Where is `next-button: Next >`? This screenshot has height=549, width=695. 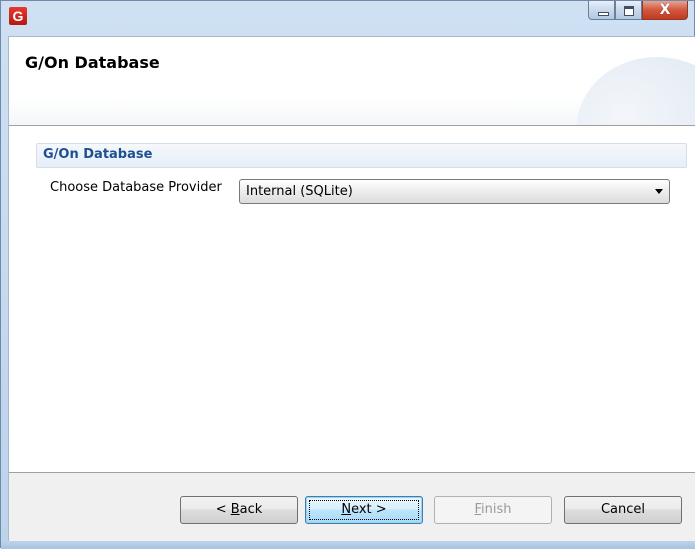
next-button: Next > is located at coordinates (364, 510).